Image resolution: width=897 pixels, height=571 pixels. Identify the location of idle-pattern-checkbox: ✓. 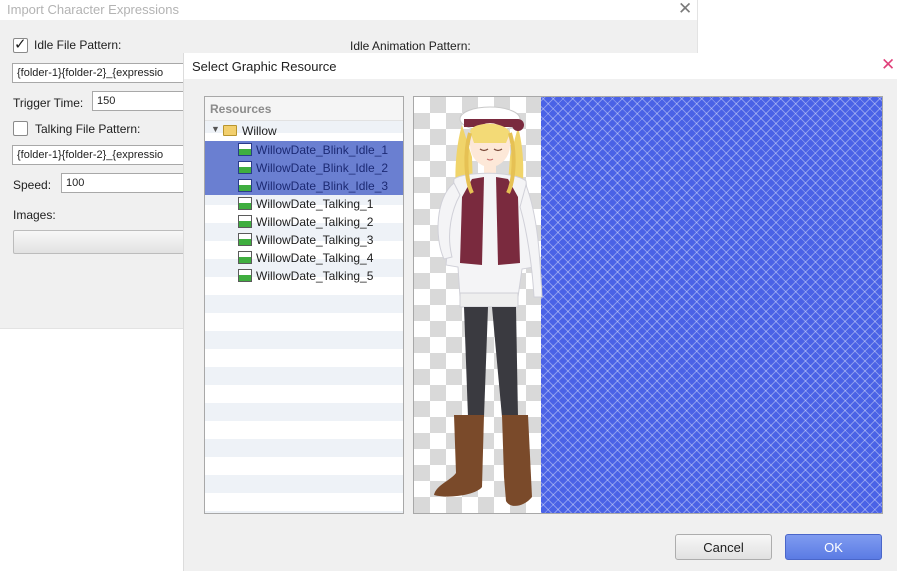
(20, 44).